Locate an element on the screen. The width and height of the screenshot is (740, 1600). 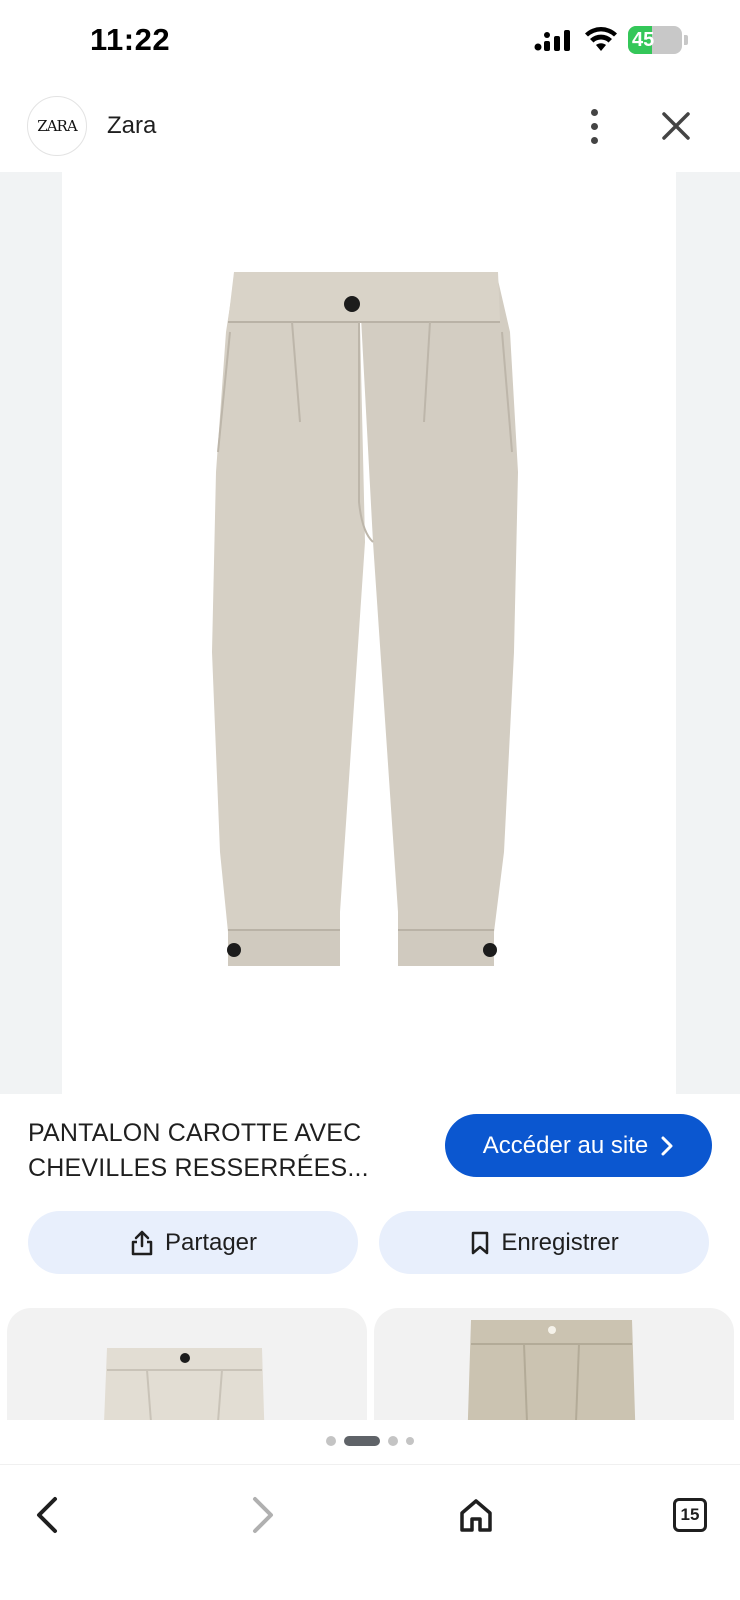
share-label: Partager is located at coordinates (211, 1242).